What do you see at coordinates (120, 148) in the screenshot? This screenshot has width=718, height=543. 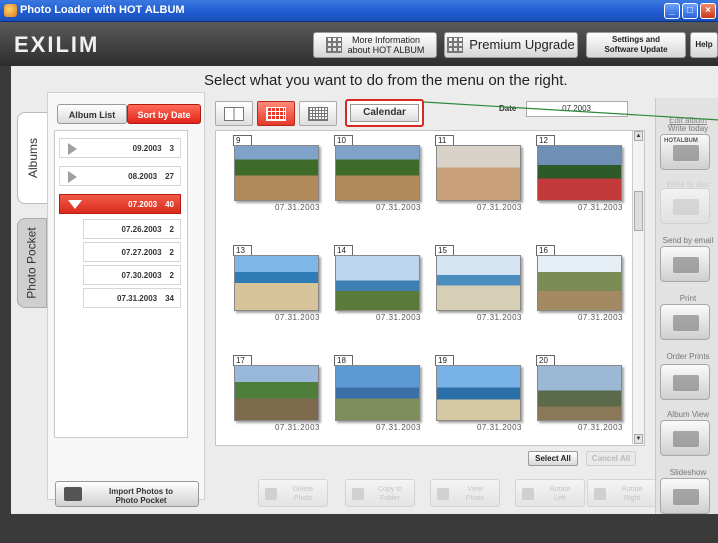 I see `tree-item: 09.2003 3` at bounding box center [120, 148].